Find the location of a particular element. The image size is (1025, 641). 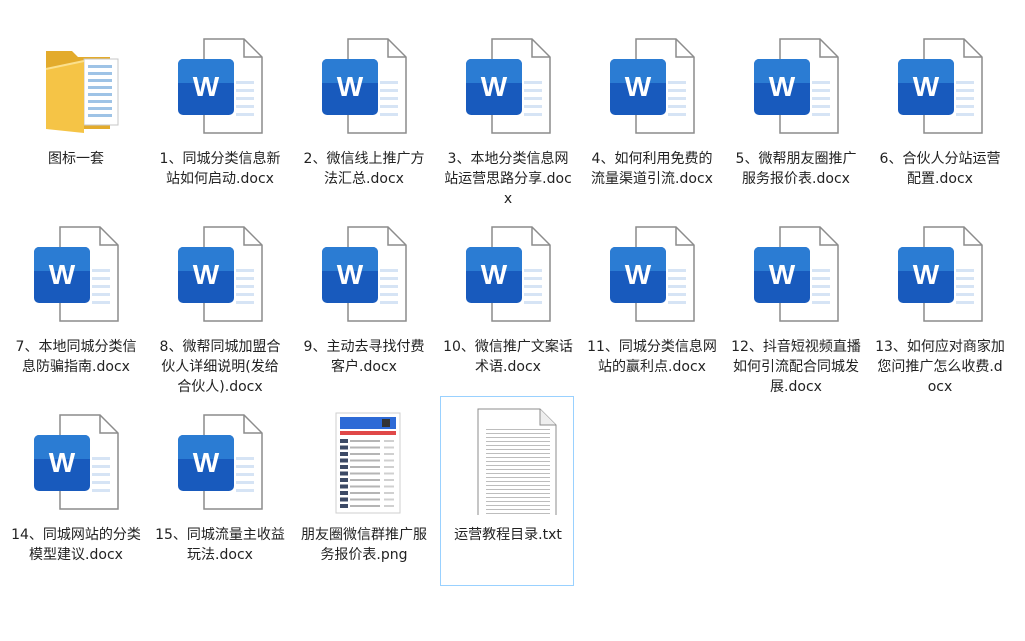

file-item: W 3、本地分类信息网站运营思路分享.docx is located at coordinates (507, 115).